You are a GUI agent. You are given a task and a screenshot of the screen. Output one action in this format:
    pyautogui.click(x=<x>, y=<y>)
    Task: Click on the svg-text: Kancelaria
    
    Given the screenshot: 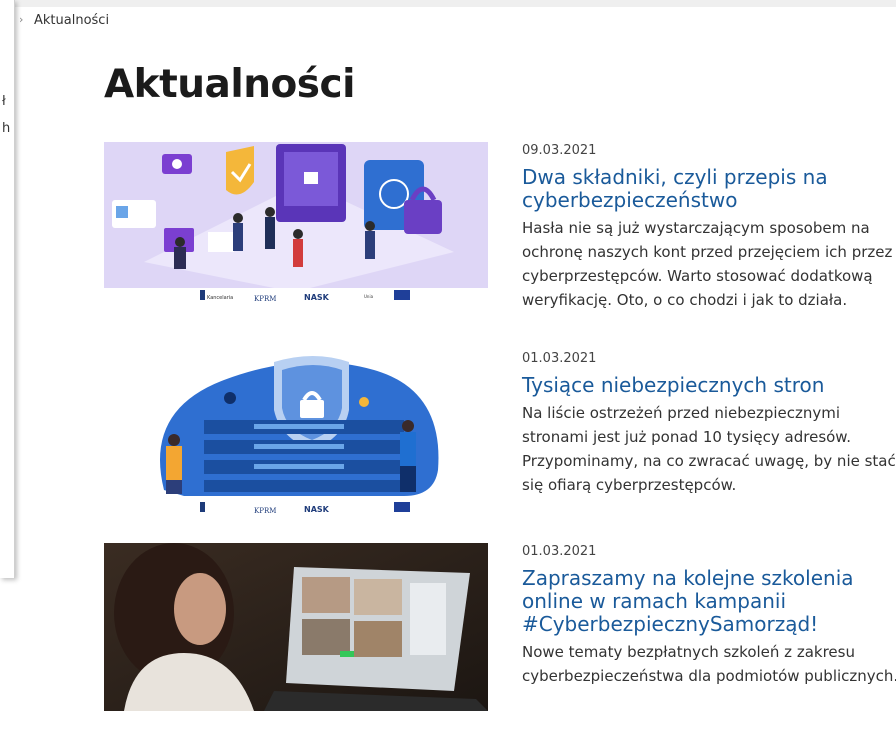 What is the action you would take?
    pyautogui.click(x=220, y=298)
    